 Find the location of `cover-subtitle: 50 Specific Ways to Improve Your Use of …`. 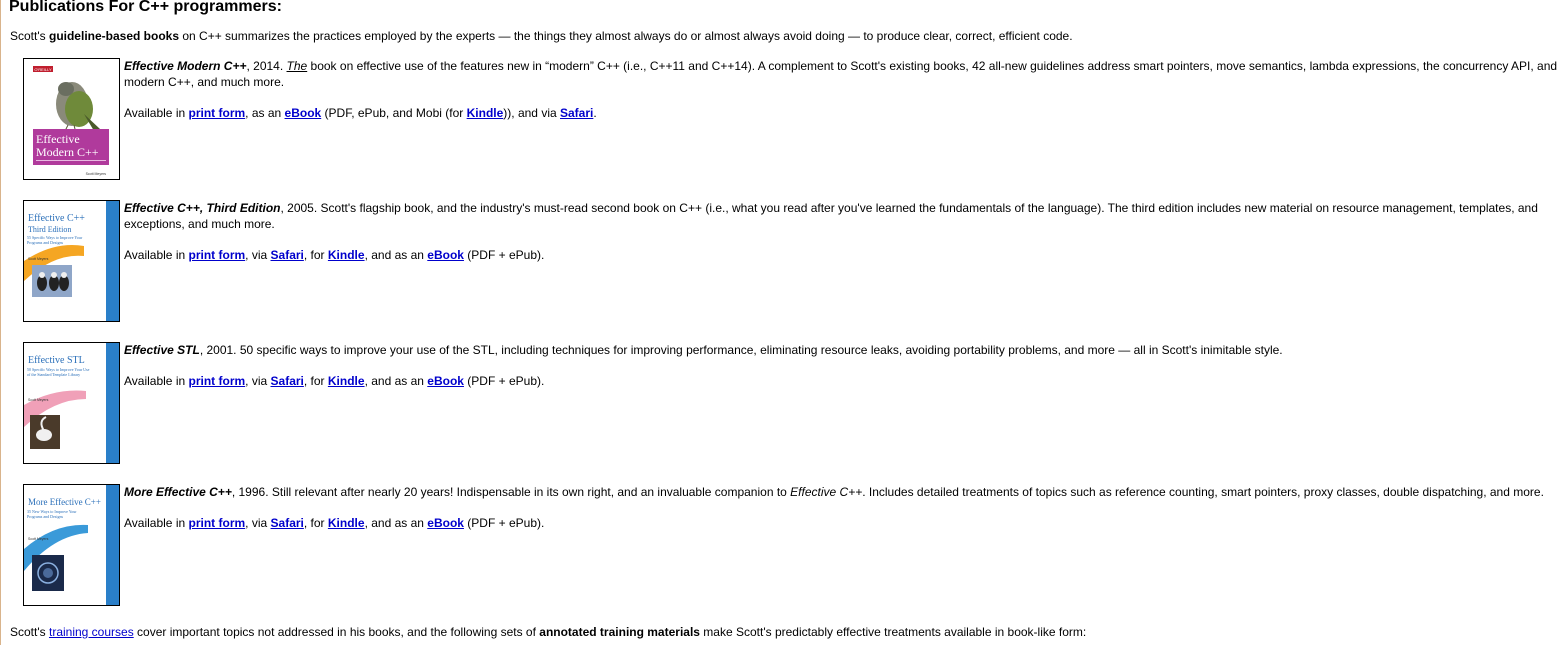

cover-subtitle: 50 Specific Ways to Improve Your Use of … is located at coordinates (58, 372).